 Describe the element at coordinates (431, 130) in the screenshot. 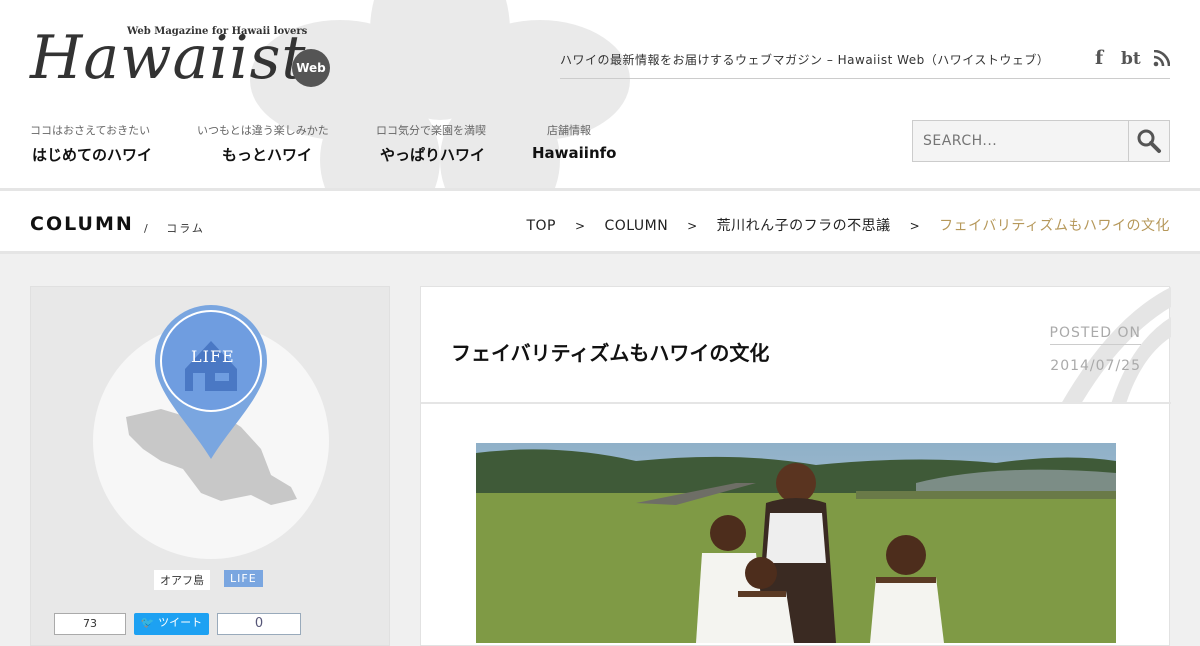

I see `nav-sub-label: ロコ気分で楽園を満喫` at that location.